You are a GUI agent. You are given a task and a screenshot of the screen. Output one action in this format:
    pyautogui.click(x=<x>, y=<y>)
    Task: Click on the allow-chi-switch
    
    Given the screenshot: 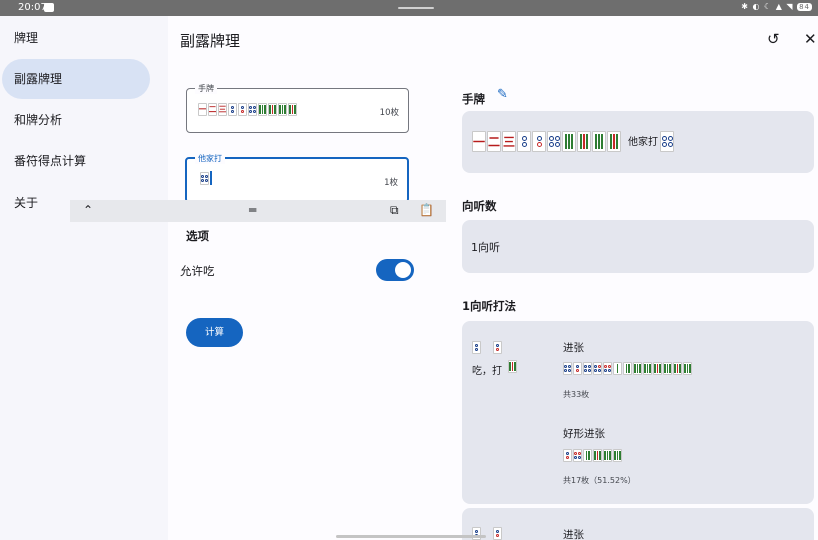 What is the action you would take?
    pyautogui.click(x=395, y=270)
    